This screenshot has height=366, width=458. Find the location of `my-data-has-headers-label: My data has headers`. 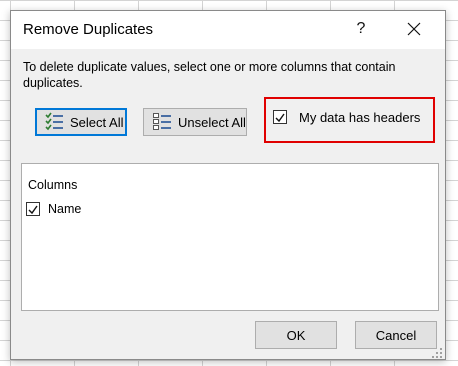

my-data-has-headers-label: My data has headers is located at coordinates (359, 117).